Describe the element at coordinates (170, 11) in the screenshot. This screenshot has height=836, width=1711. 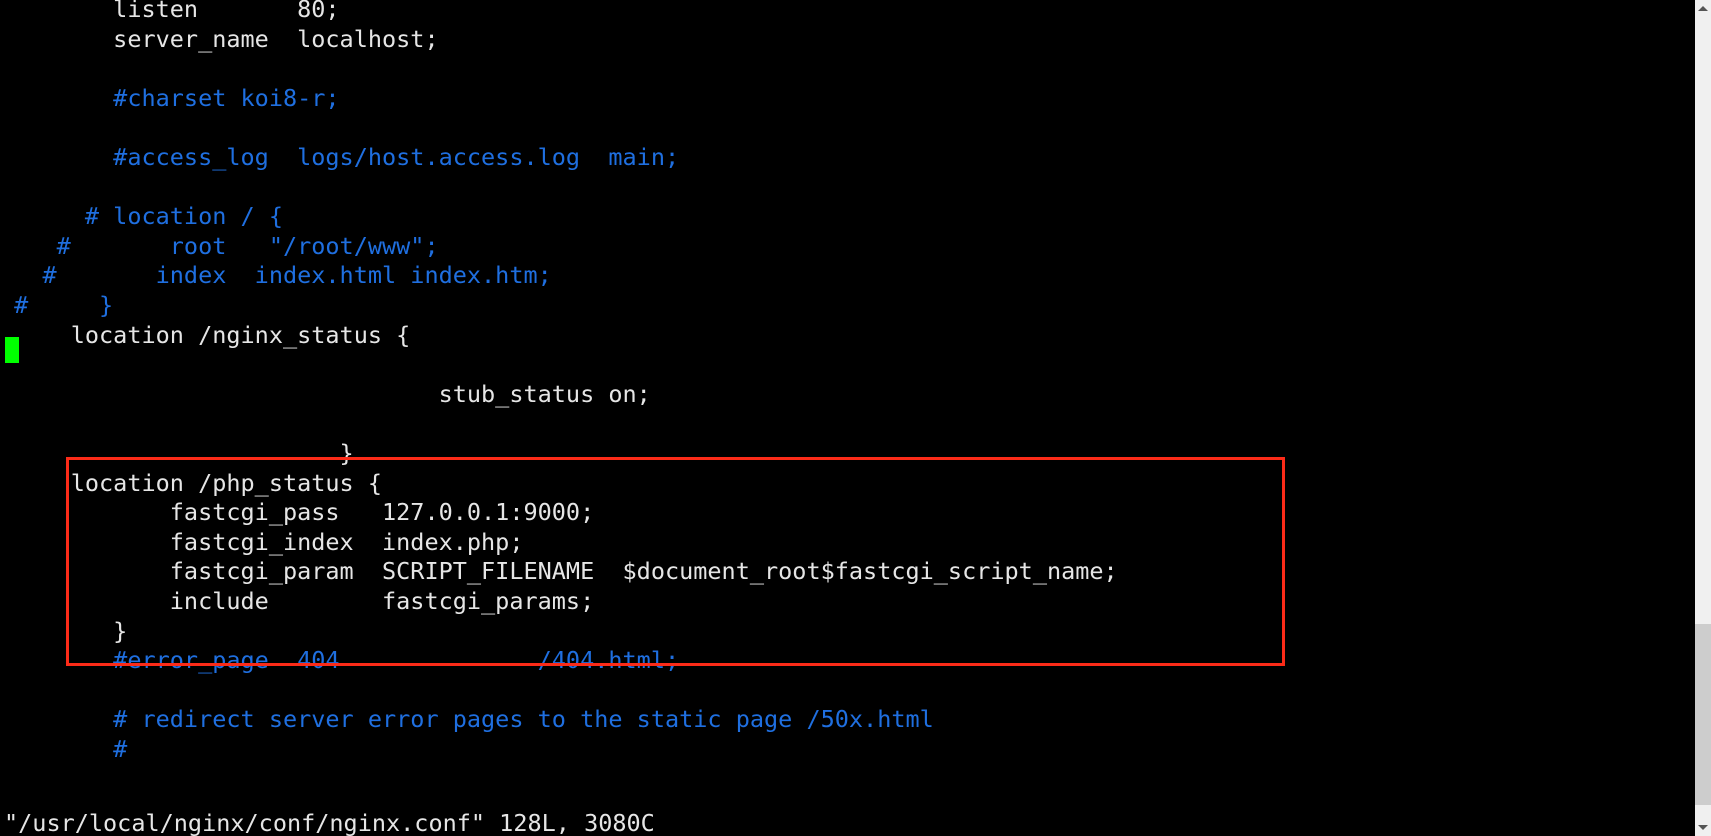
I see `code-line: listen 80;` at that location.